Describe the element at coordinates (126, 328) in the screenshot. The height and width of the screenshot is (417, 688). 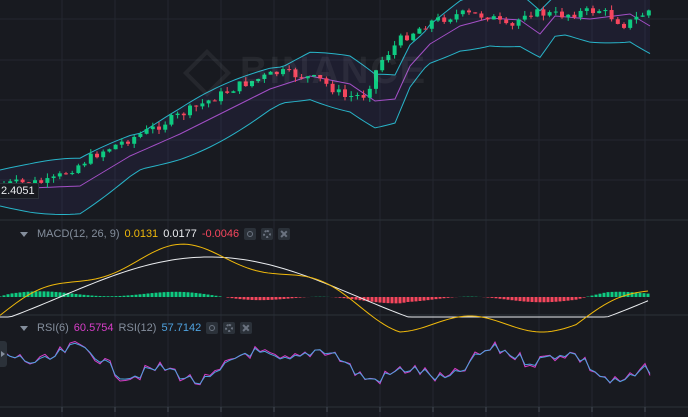
I see `rsi-legend: RSI(6) 60.5754 RSI(12) 57.7142` at that location.